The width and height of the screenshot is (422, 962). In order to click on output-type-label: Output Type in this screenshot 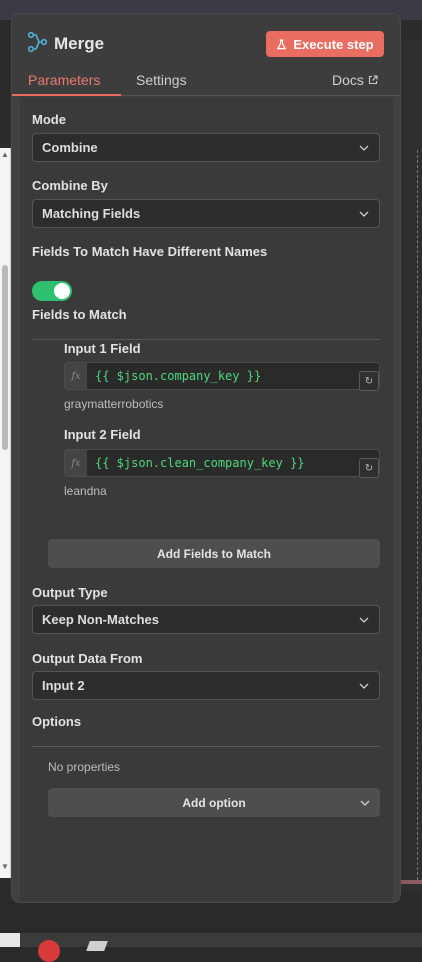, I will do `click(70, 592)`.